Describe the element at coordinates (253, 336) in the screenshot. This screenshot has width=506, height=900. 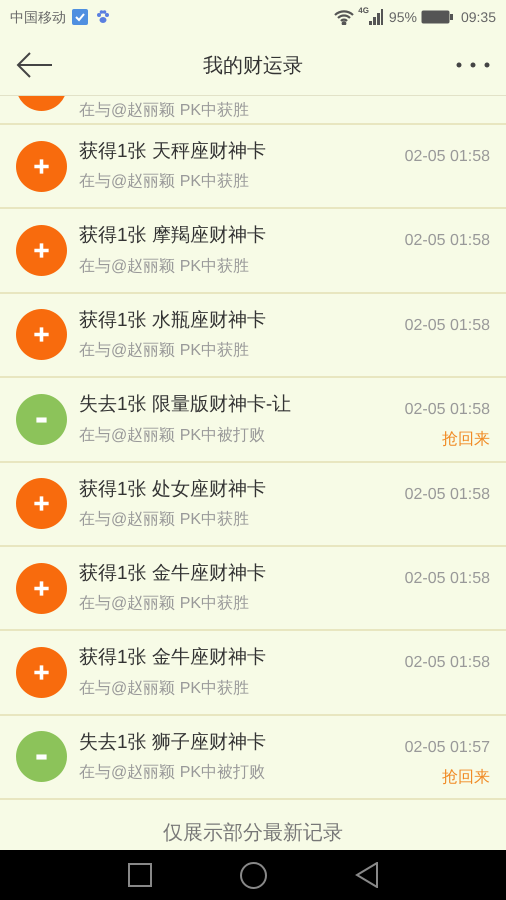
I see `record-row: 获得1张 水瓶座财神卡 在与@赵丽颖 PK中获胜 02-05 01:58` at that location.